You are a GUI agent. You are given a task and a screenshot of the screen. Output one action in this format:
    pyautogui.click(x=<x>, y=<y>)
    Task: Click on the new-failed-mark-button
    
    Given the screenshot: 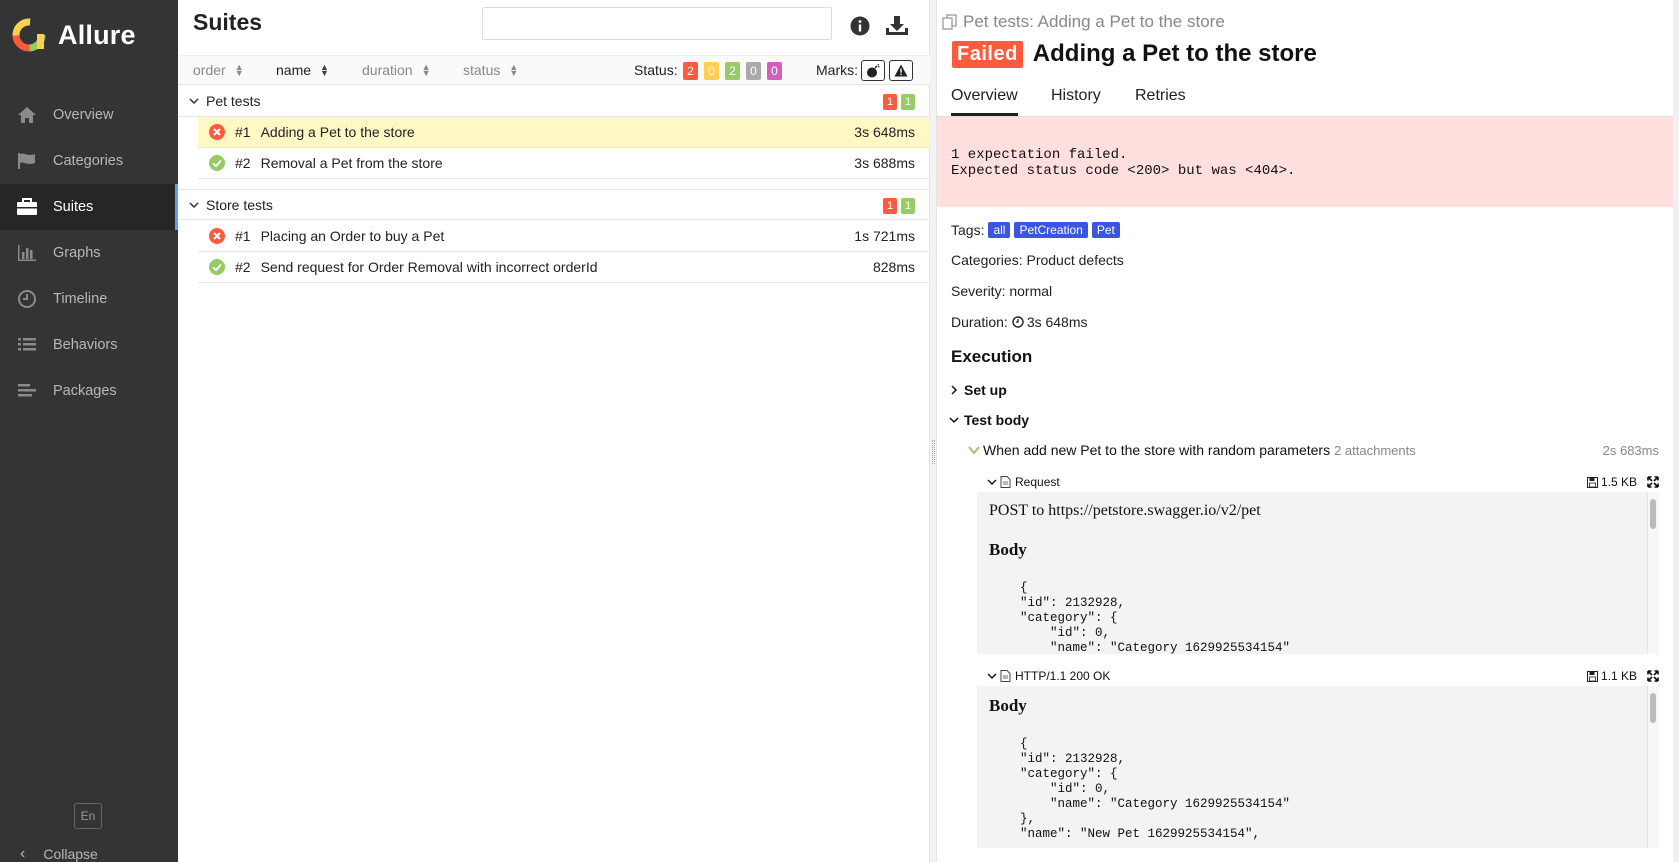 What is the action you would take?
    pyautogui.click(x=901, y=70)
    